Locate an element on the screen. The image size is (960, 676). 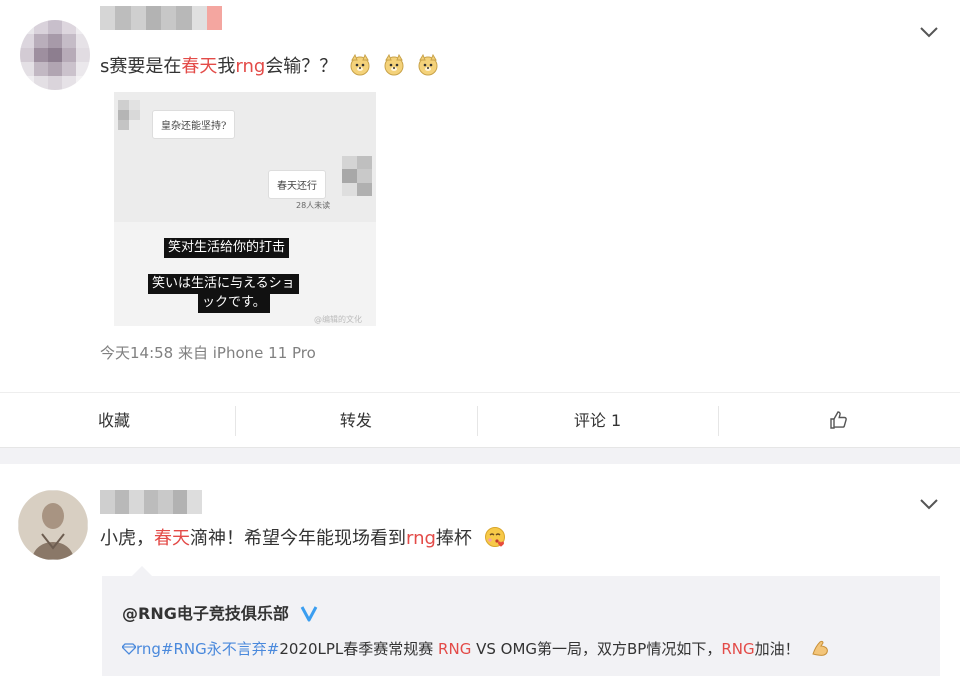
subtitle-japanese-1: 笑いは生活に与えるショ is located at coordinates (223, 284).